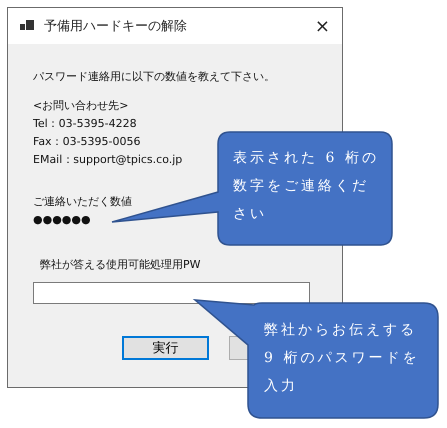  Describe the element at coordinates (85, 124) in the screenshot. I see `contact-line: Tel：03-5395-4228` at that location.